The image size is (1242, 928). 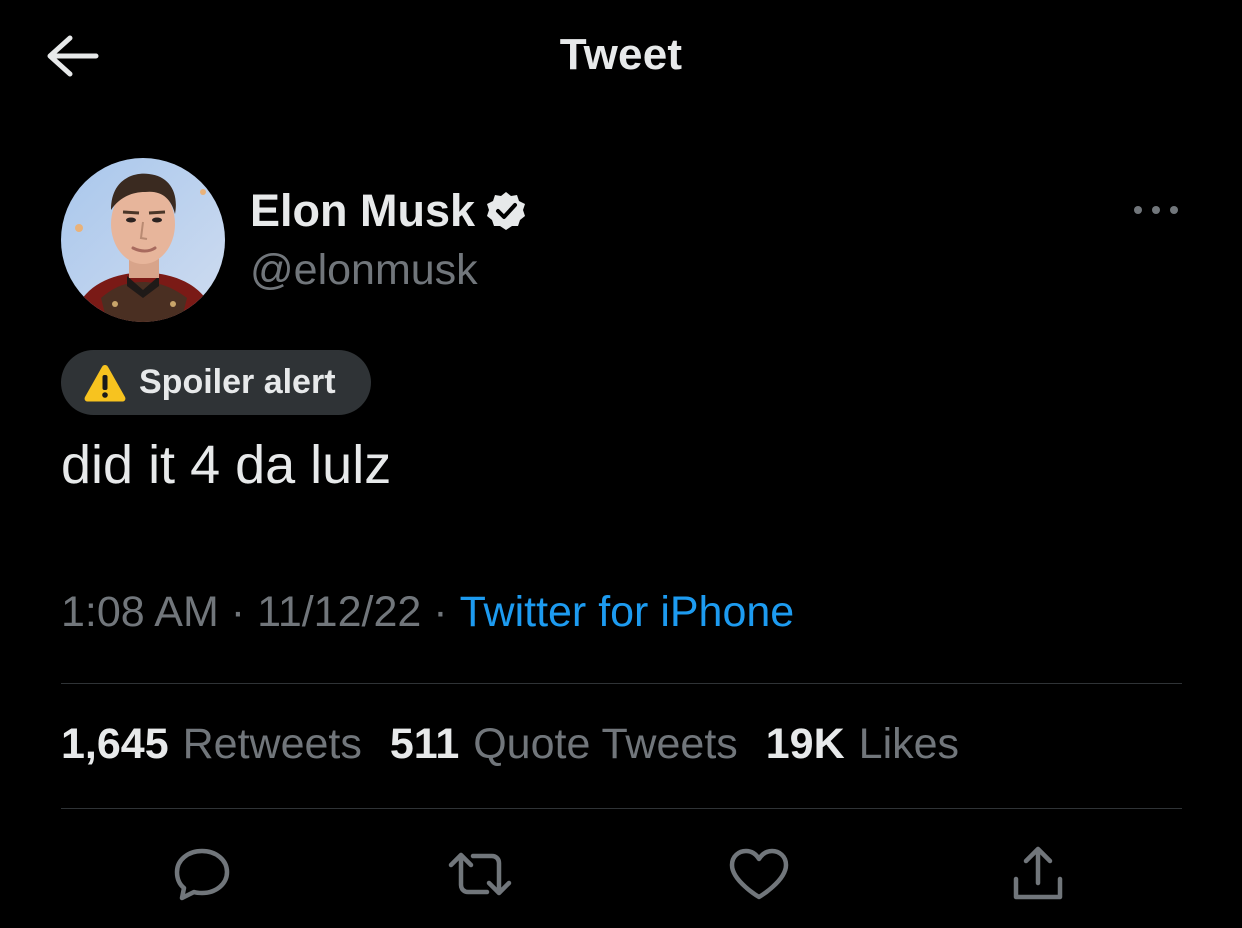 I want to click on retweet-button, so click(x=480, y=874).